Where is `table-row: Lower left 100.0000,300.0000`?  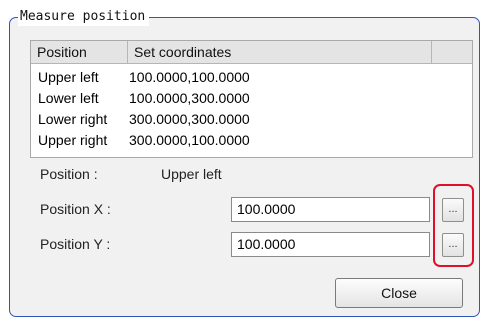 table-row: Lower left 100.0000,300.0000 is located at coordinates (251, 98).